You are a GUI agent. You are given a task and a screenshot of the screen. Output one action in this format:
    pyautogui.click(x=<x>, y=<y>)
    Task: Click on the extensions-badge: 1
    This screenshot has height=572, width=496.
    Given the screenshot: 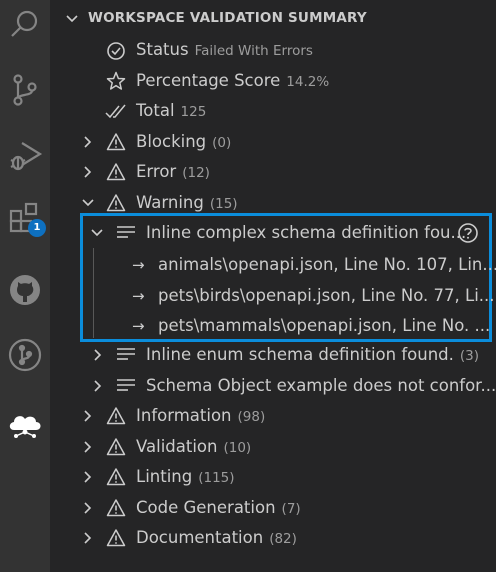 What is the action you would take?
    pyautogui.click(x=37, y=228)
    